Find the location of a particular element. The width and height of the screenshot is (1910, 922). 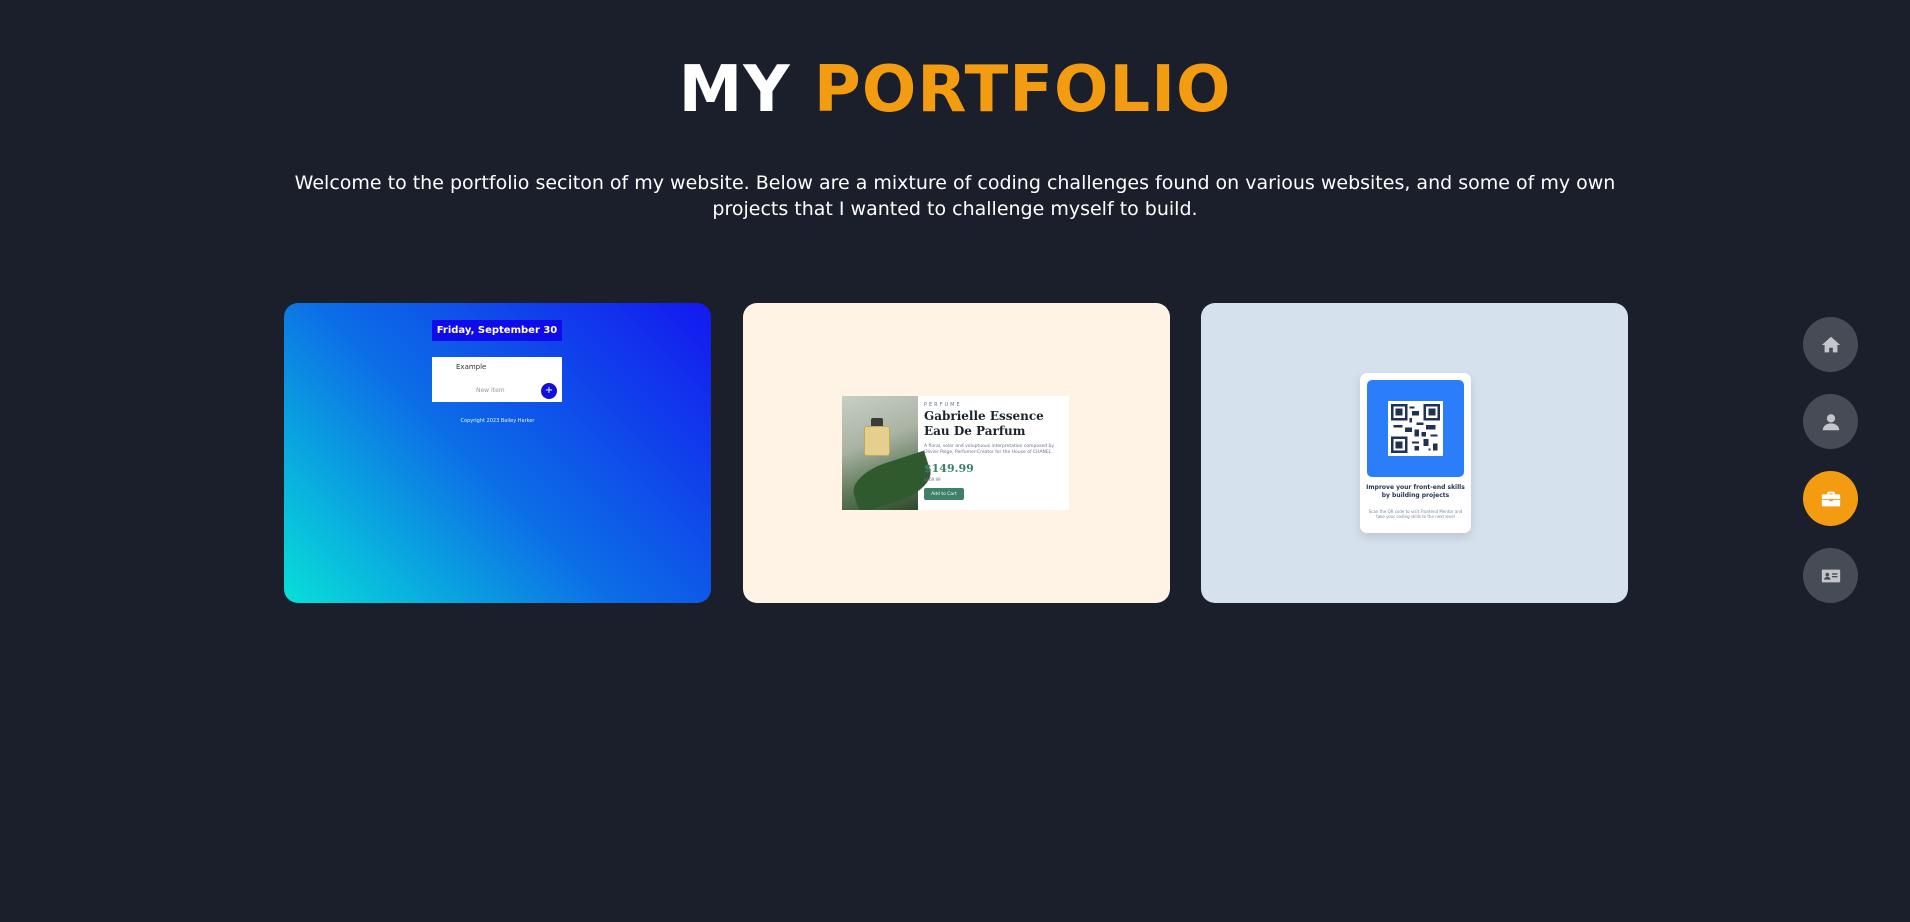

title-plain: MY is located at coordinates (734, 90).